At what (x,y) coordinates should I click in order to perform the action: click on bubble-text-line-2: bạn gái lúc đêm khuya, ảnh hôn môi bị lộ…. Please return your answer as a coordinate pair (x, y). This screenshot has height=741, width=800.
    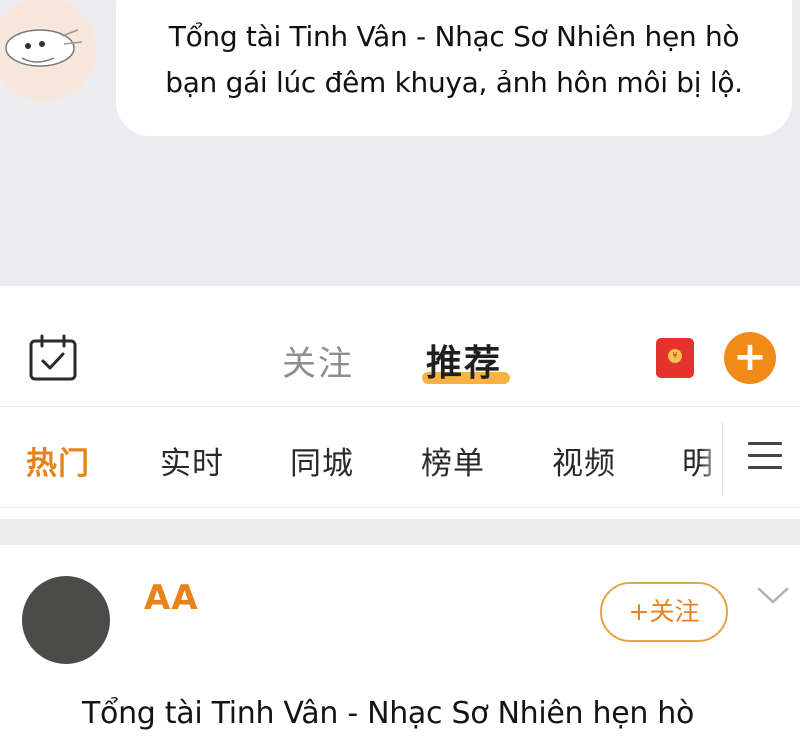
    Looking at the image, I should click on (454, 82).